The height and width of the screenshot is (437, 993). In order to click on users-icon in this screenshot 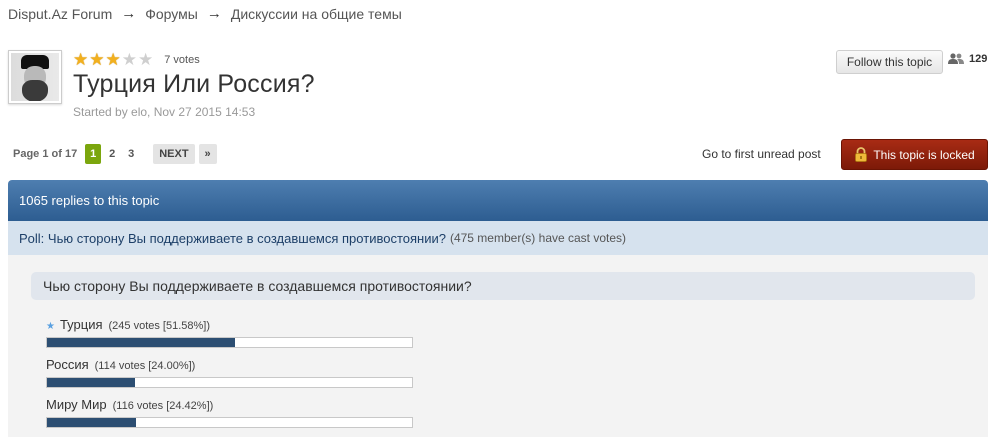, I will do `click(956, 58)`.